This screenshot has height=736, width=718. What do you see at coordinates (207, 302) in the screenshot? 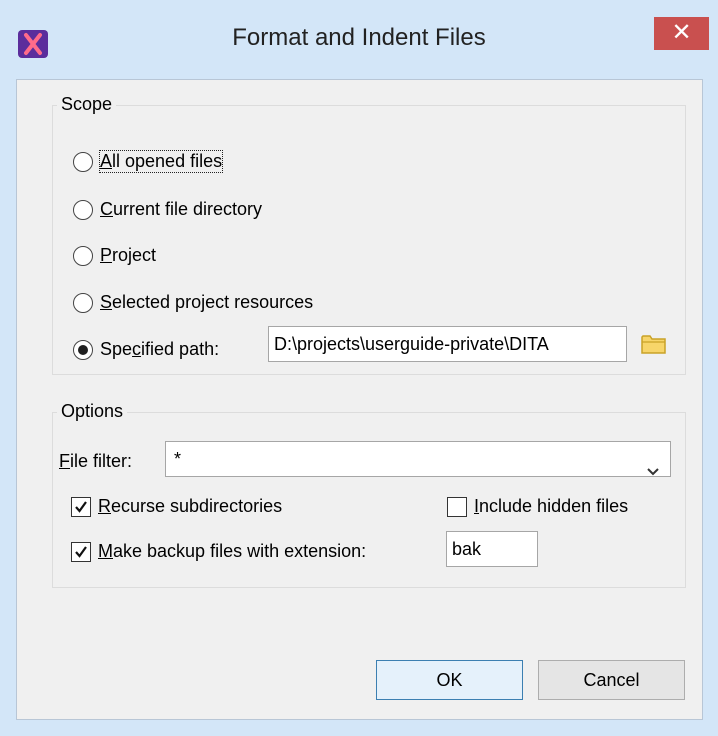
I see `radio-label: Selected project resources` at bounding box center [207, 302].